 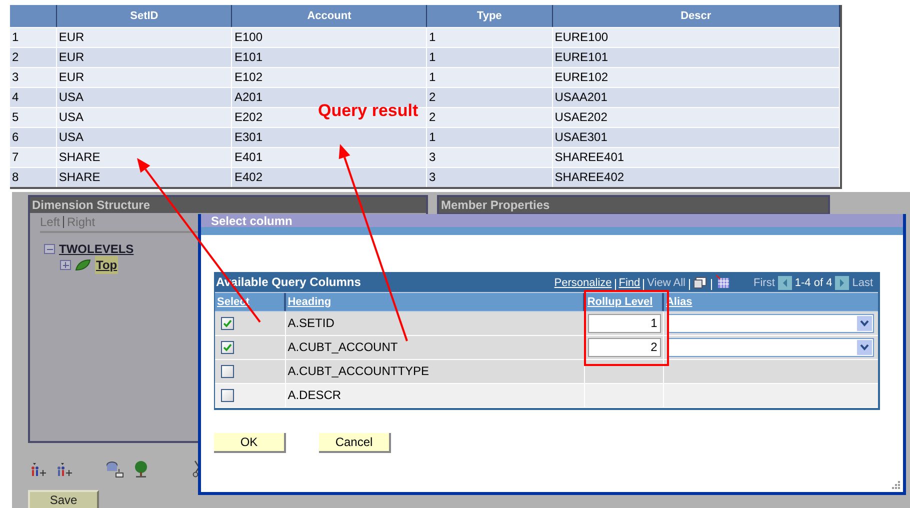 What do you see at coordinates (495, 205) in the screenshot?
I see `panel-title: Member Properties` at bounding box center [495, 205].